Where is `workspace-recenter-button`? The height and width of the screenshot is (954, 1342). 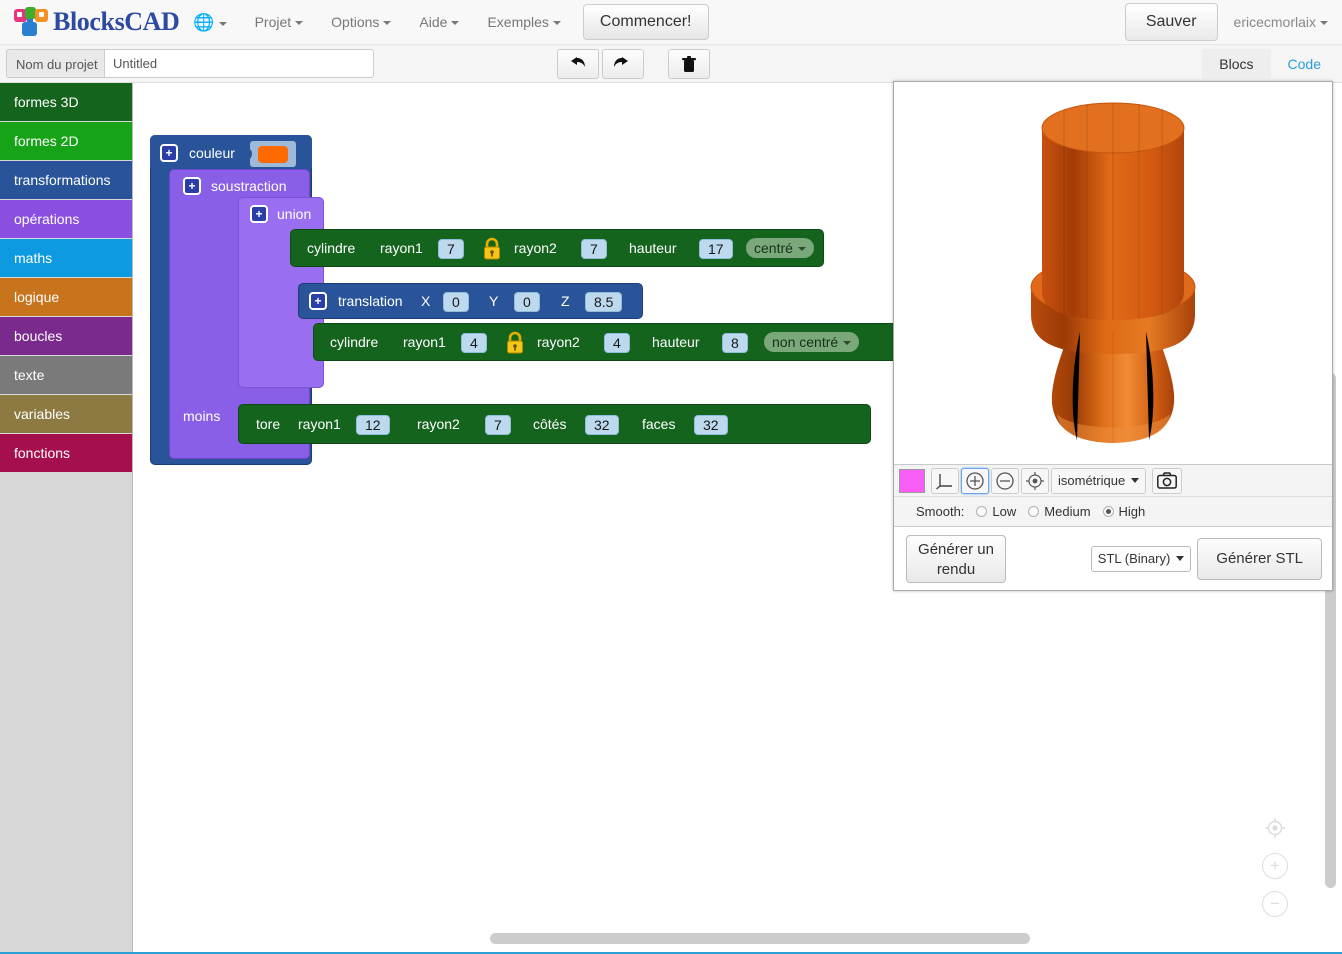 workspace-recenter-button is located at coordinates (1275, 828).